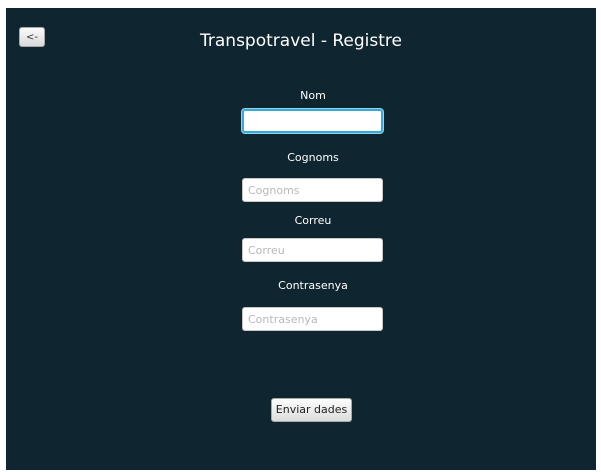 The width and height of the screenshot is (601, 472). Describe the element at coordinates (313, 285) in the screenshot. I see `contrasenya-label: Contrasenya` at that location.